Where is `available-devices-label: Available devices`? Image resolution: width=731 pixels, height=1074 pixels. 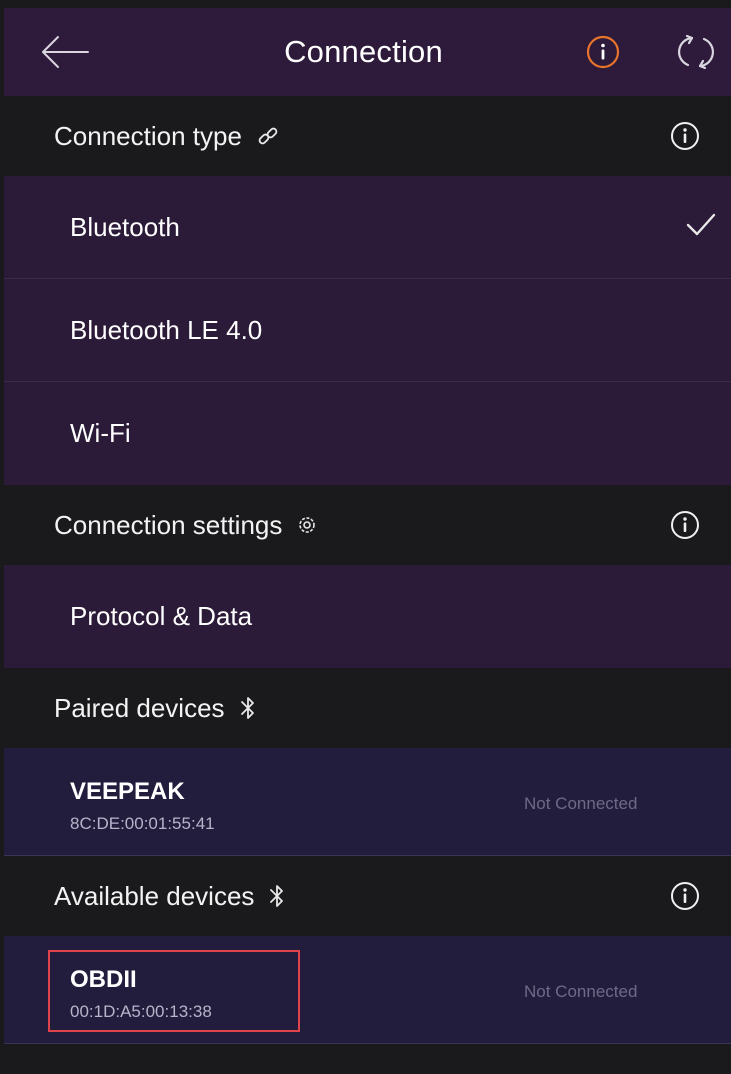 available-devices-label: Available devices is located at coordinates (154, 895).